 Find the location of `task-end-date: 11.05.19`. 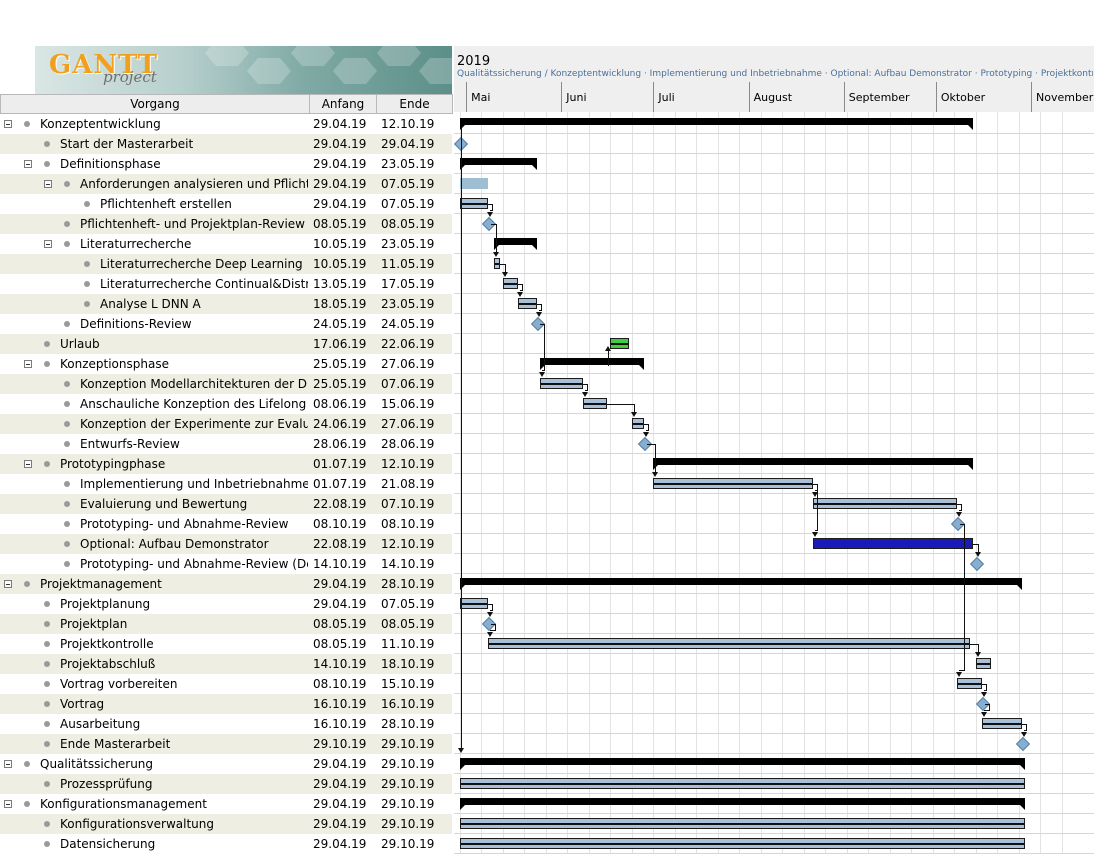

task-end-date: 11.05.19 is located at coordinates (407, 264).